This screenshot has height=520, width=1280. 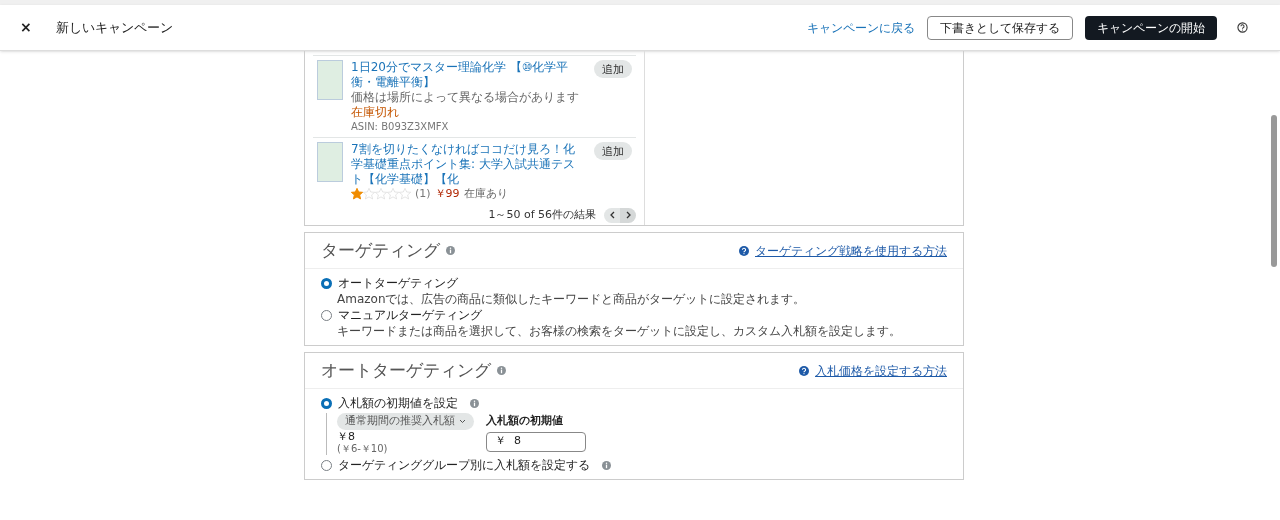 What do you see at coordinates (881, 370) in the screenshot?
I see `help-link: 入札価格を設定する方法` at bounding box center [881, 370].